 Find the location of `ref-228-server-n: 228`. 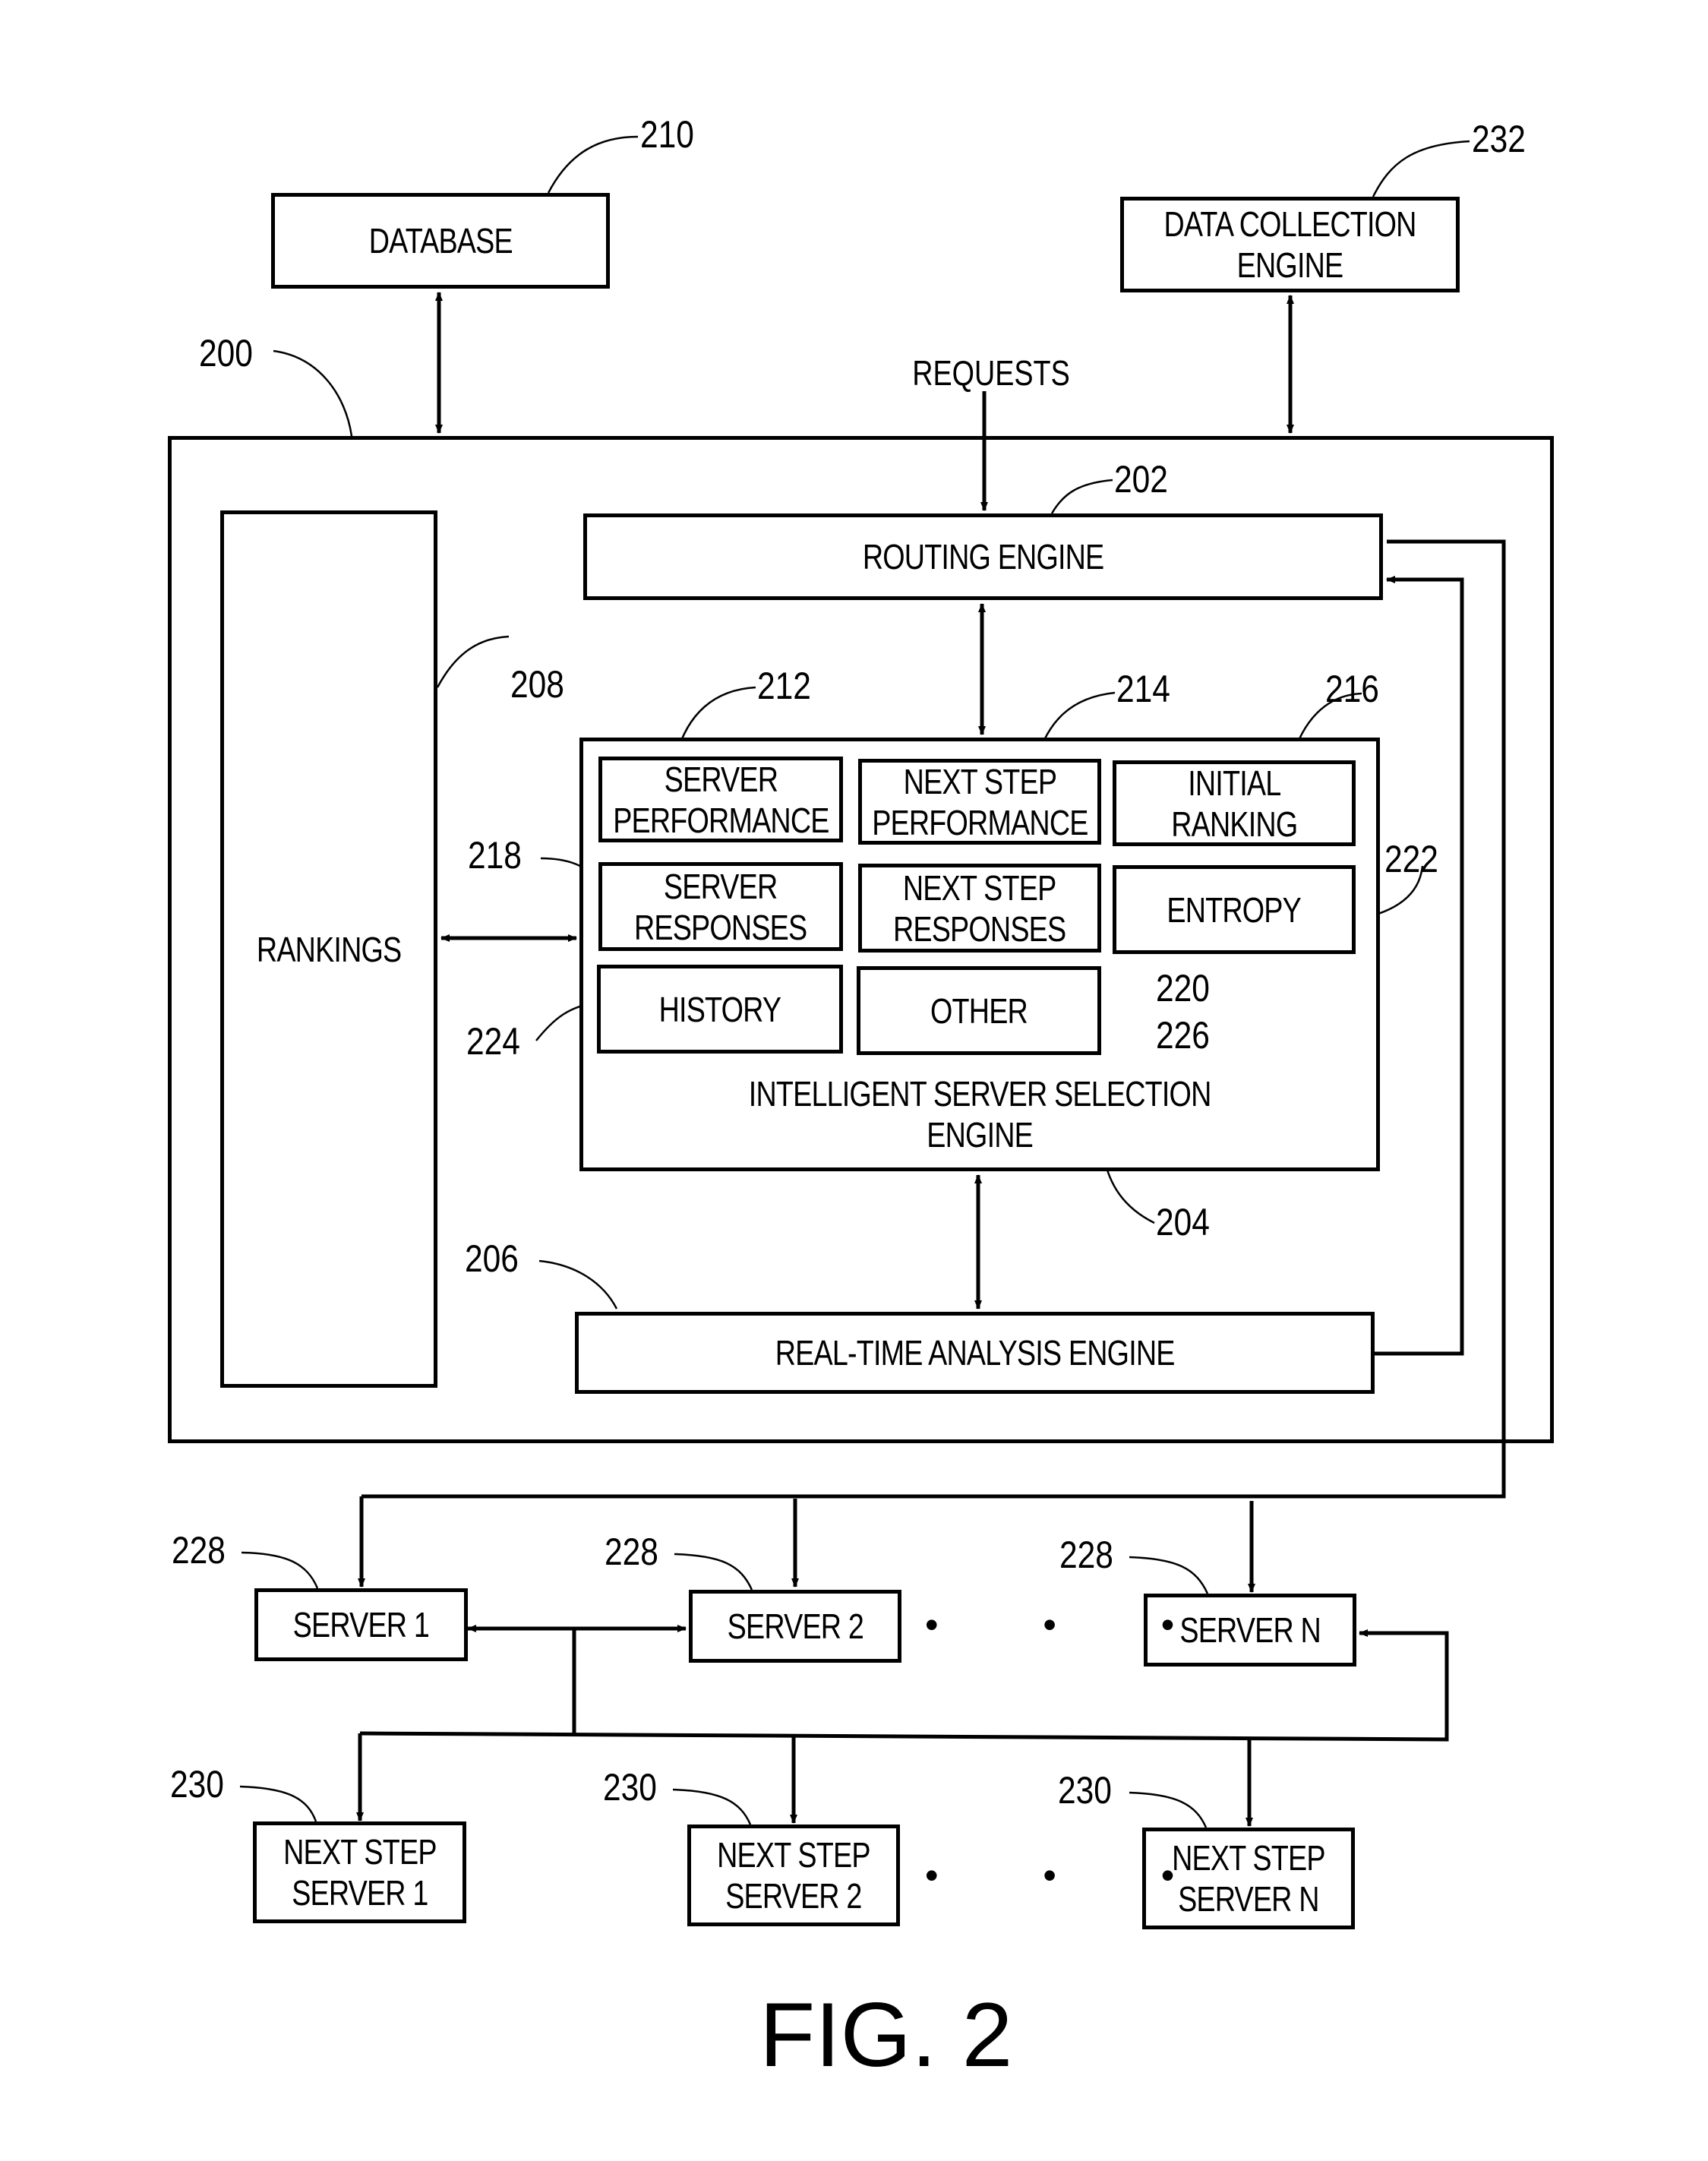

ref-228-server-n: 228 is located at coordinates (1086, 1555).